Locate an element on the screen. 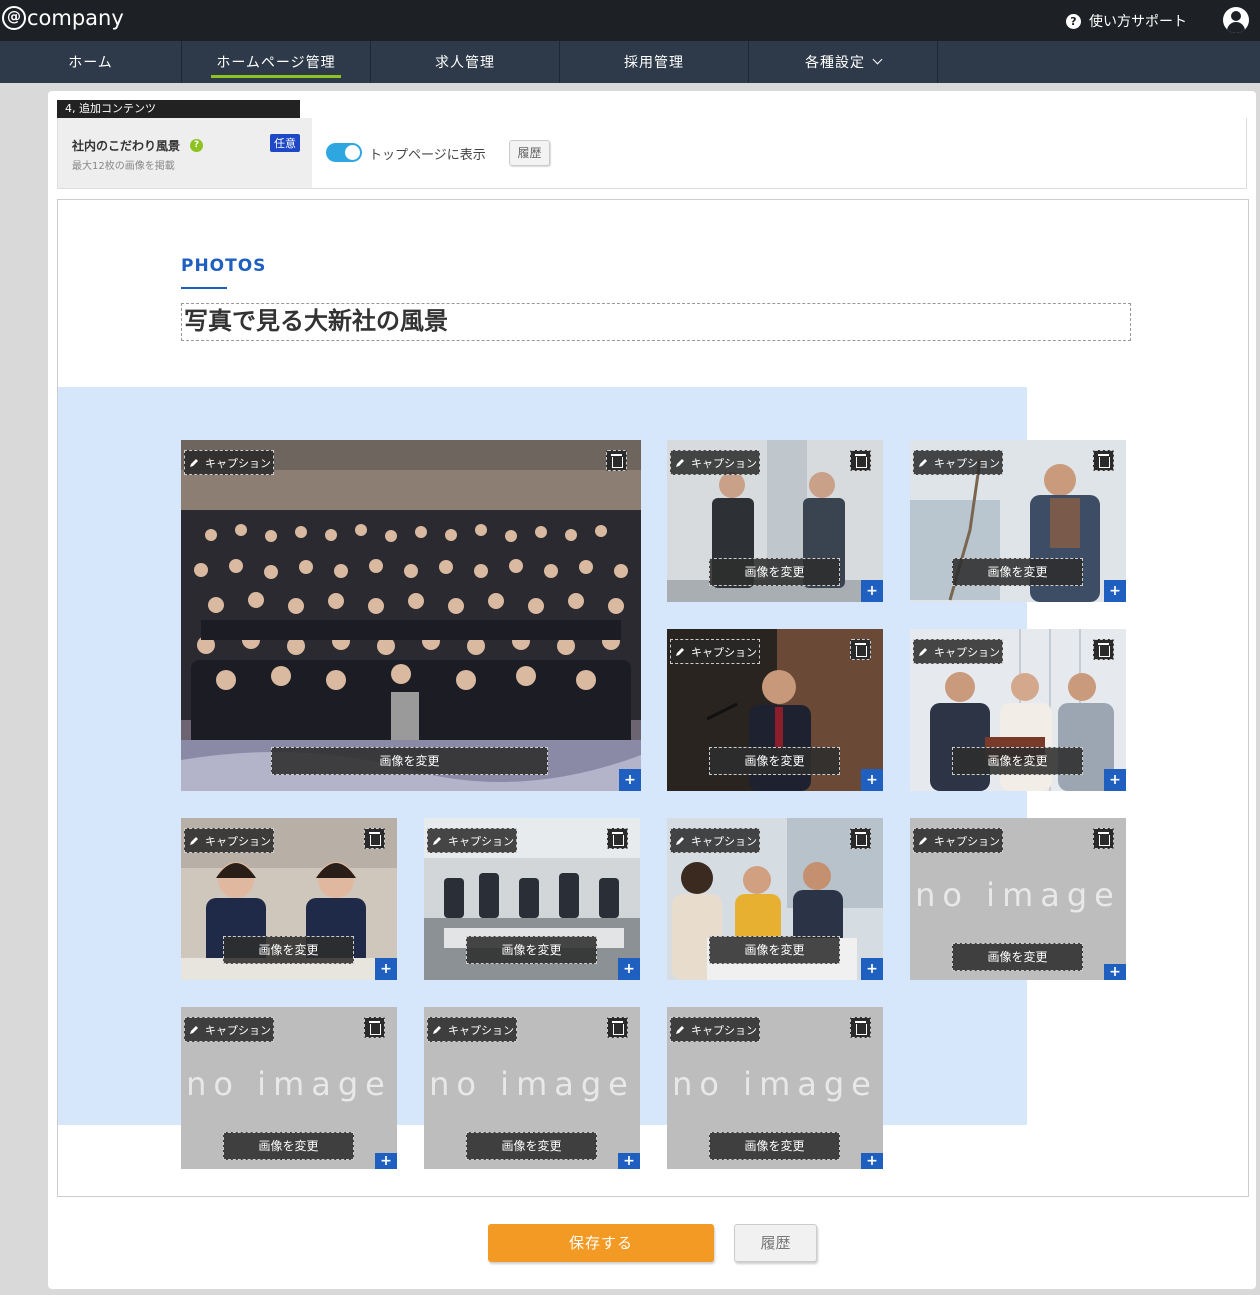  nav-settings: 各種設定 is located at coordinates (843, 62).